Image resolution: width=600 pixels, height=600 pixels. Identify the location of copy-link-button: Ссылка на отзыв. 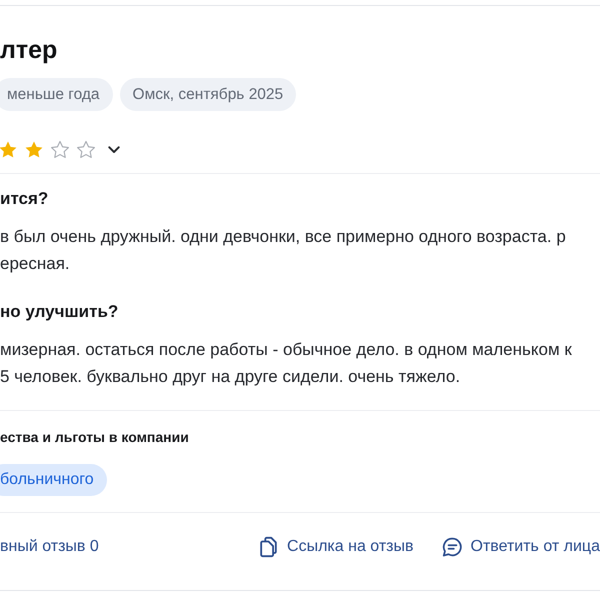
(336, 547).